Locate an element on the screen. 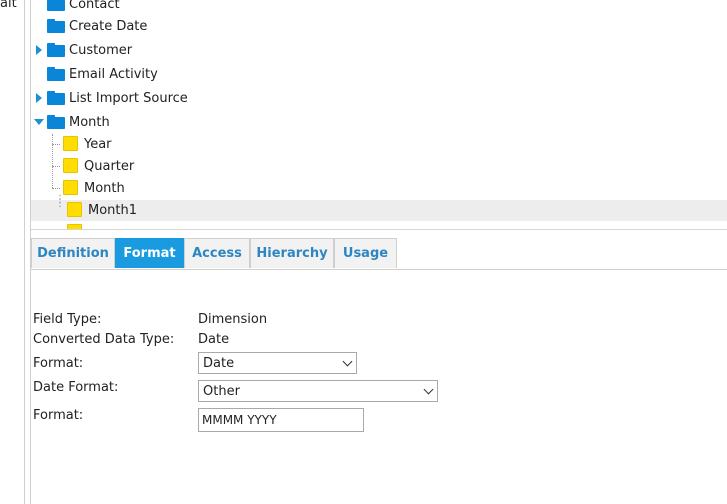  tab-definition: Definition is located at coordinates (73, 253).